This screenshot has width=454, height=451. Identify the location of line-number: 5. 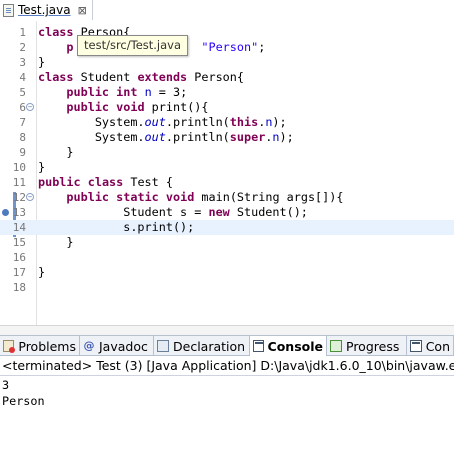
(22, 92).